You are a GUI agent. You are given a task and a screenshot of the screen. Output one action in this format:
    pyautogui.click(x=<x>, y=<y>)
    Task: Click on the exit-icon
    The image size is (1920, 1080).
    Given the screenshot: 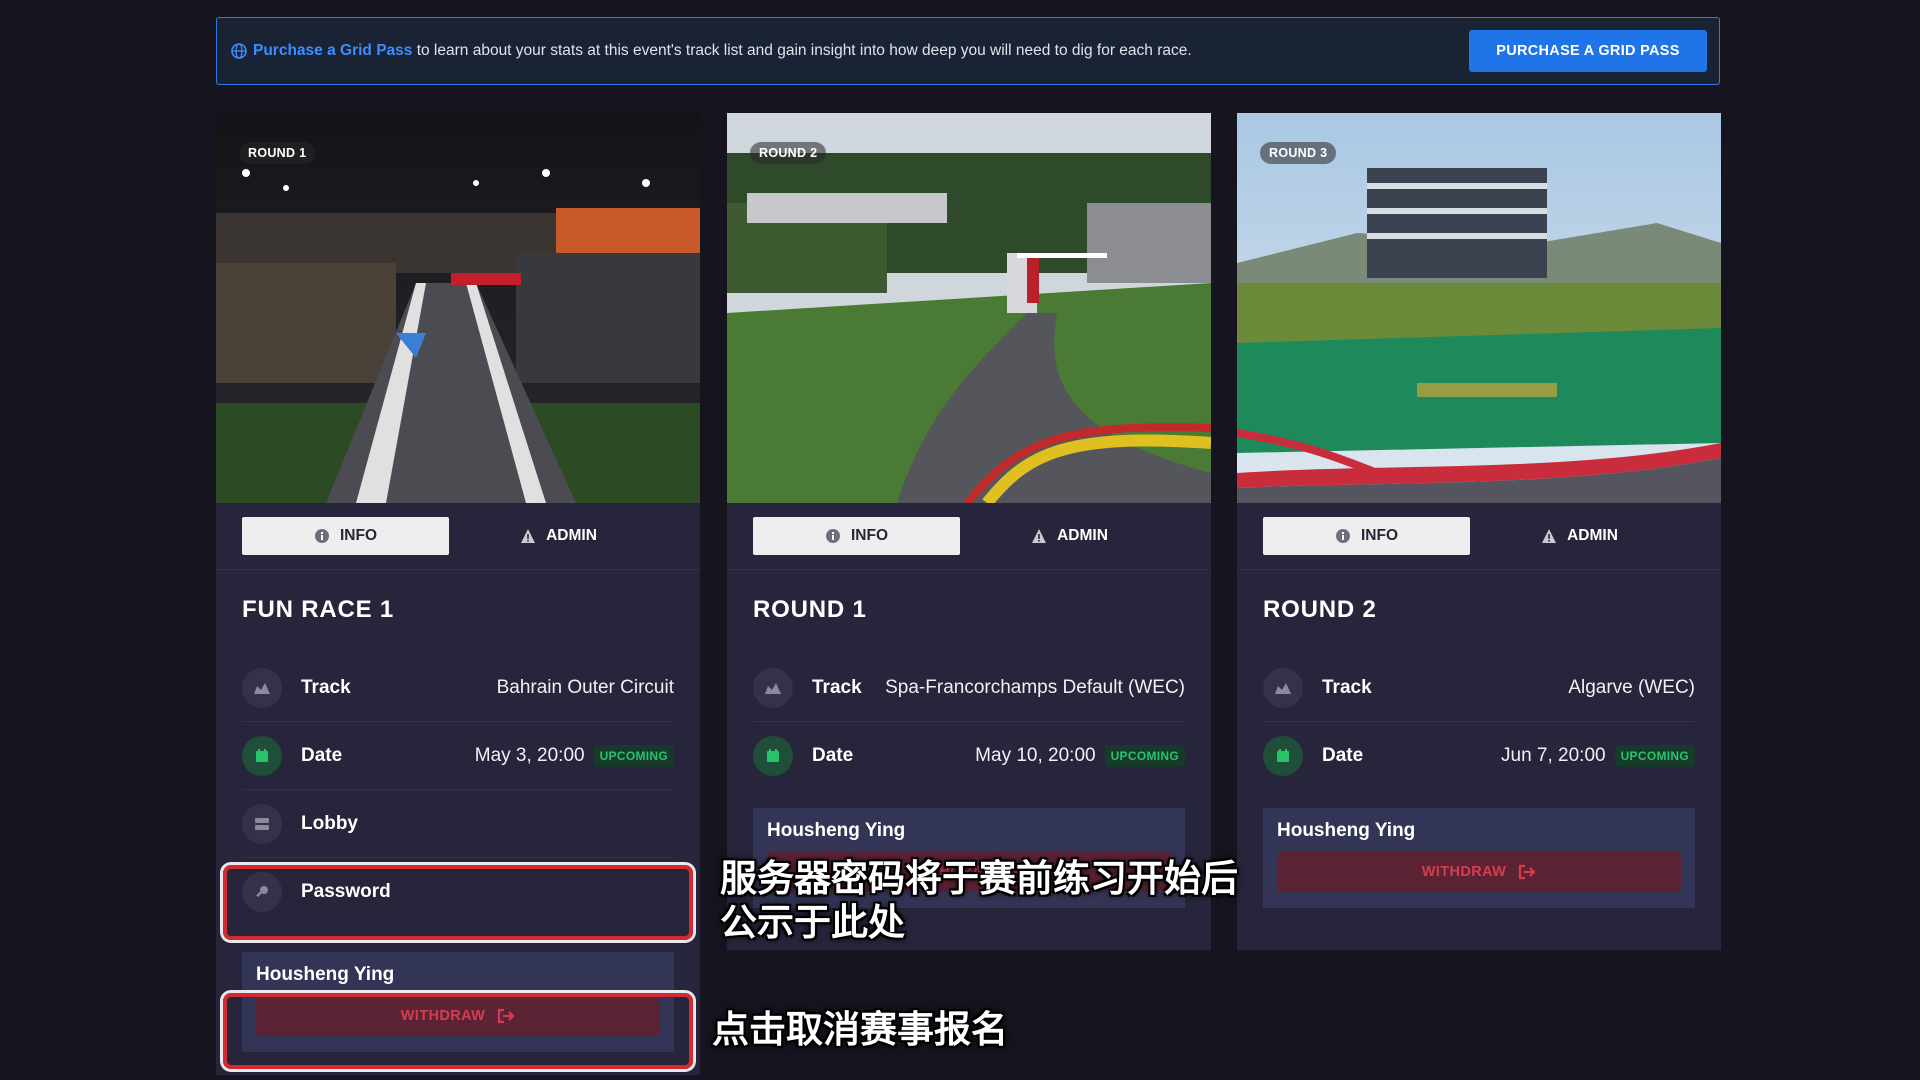 What is the action you would take?
    pyautogui.click(x=1527, y=872)
    